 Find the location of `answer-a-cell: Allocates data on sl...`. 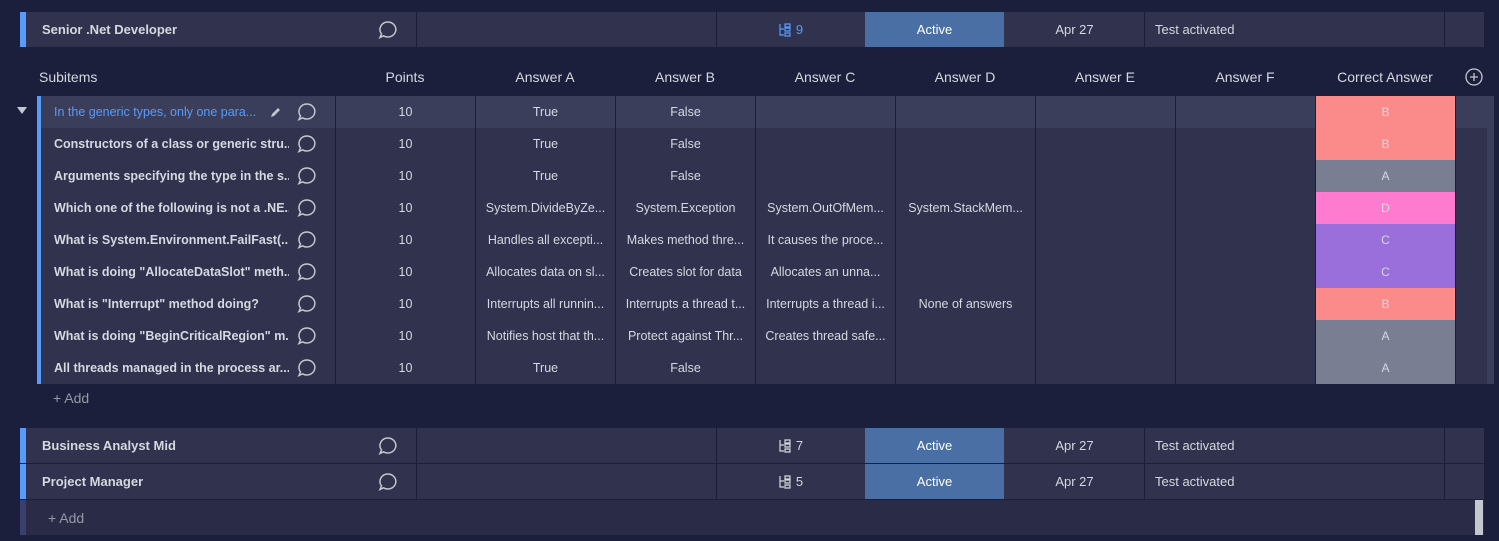

answer-a-cell: Allocates data on sl... is located at coordinates (545, 272).